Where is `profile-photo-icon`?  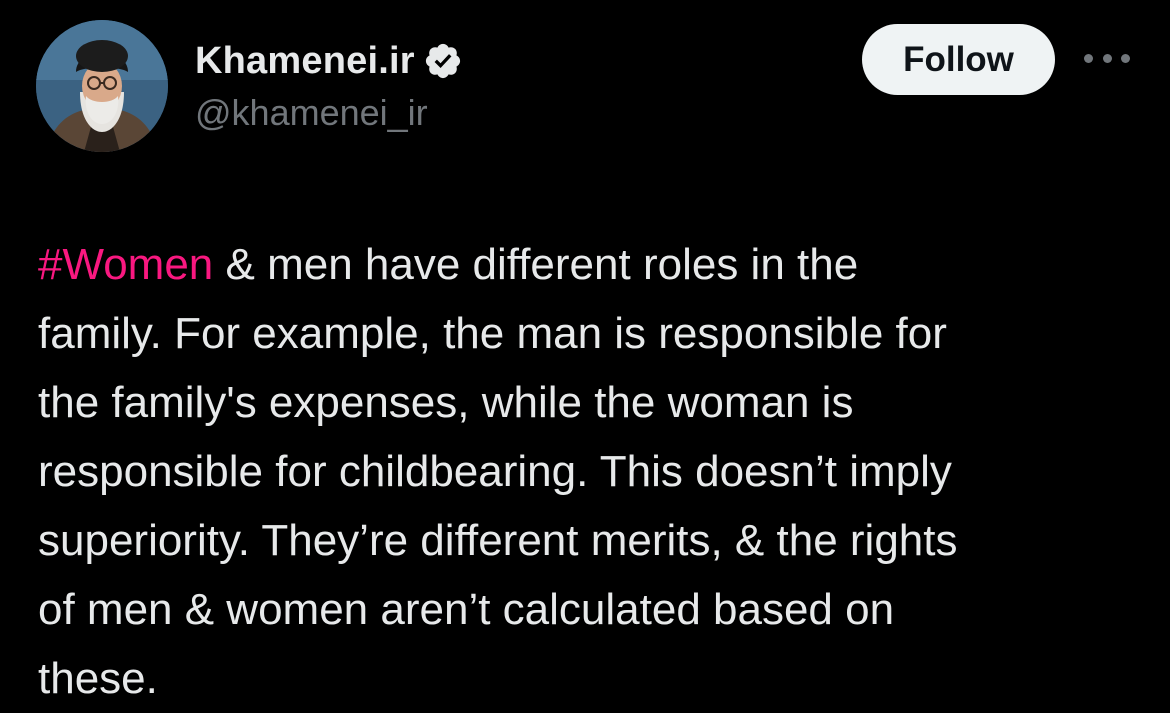 profile-photo-icon is located at coordinates (102, 86).